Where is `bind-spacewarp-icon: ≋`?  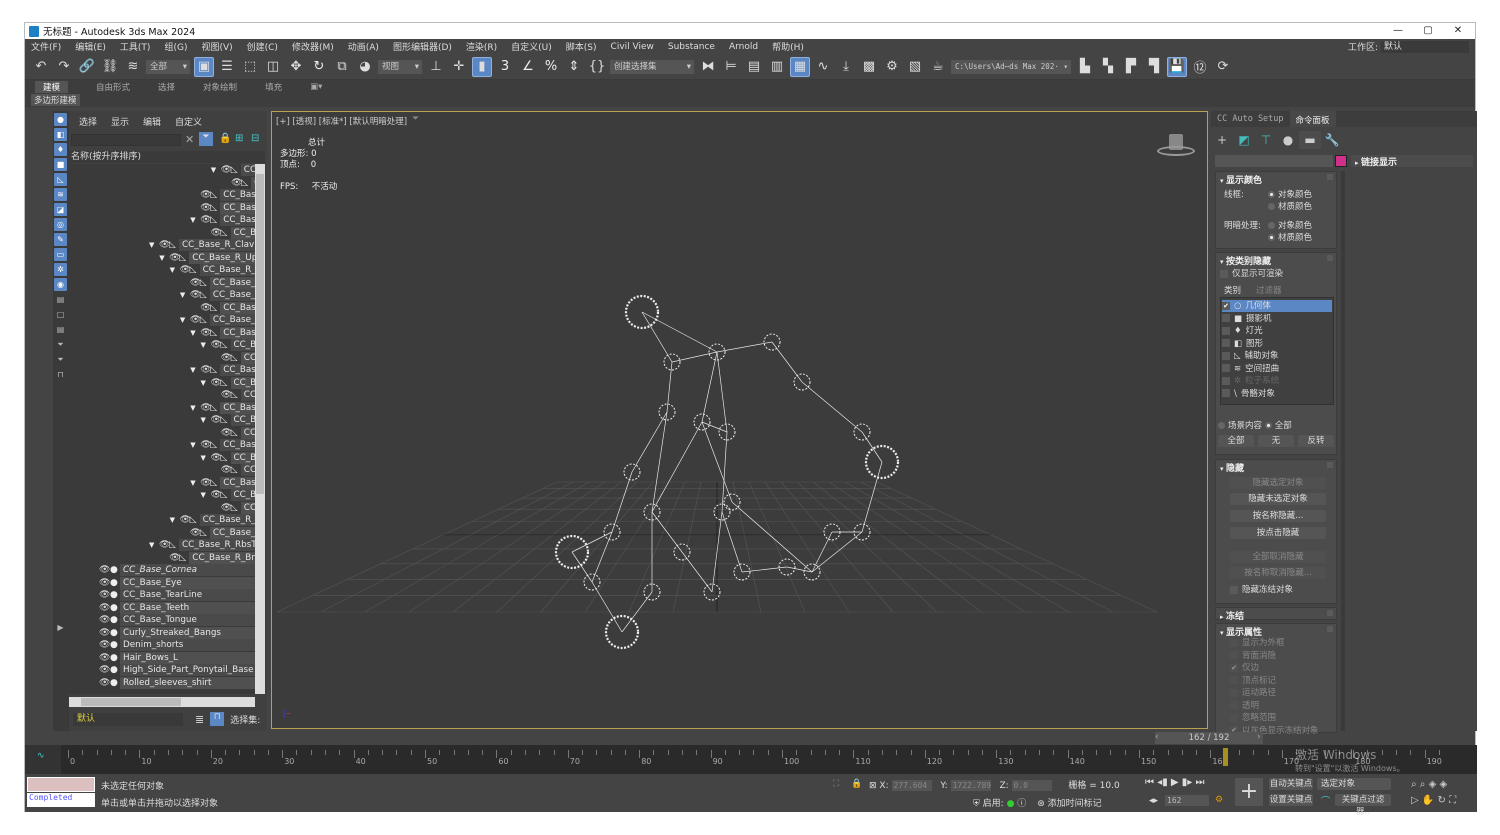 bind-spacewarp-icon: ≋ is located at coordinates (133, 67).